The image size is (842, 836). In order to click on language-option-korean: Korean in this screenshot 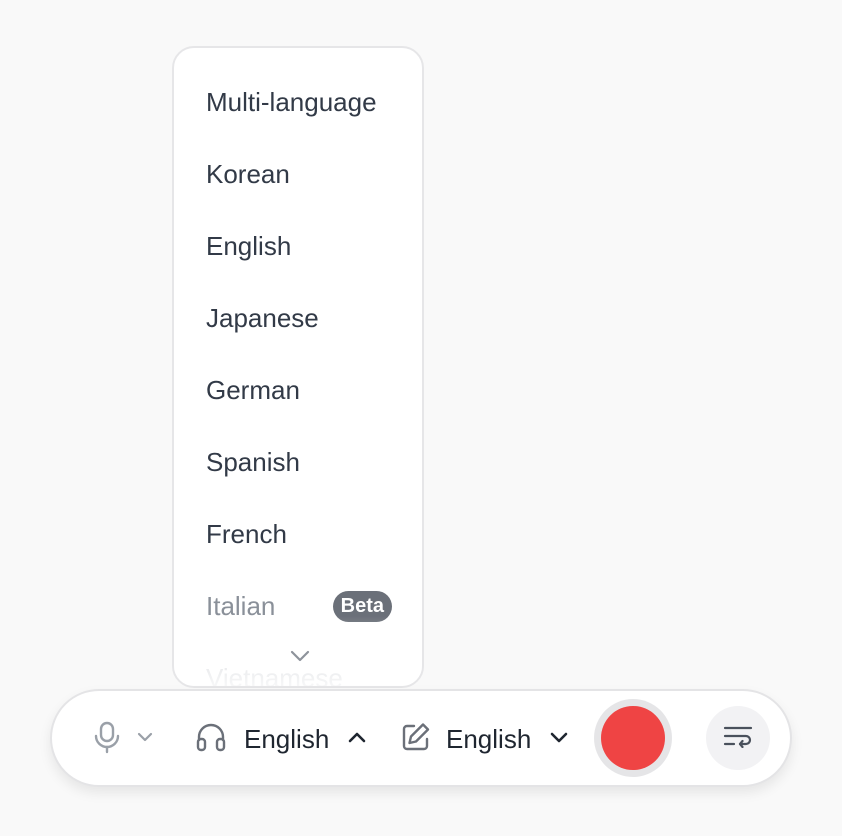, I will do `click(299, 174)`.